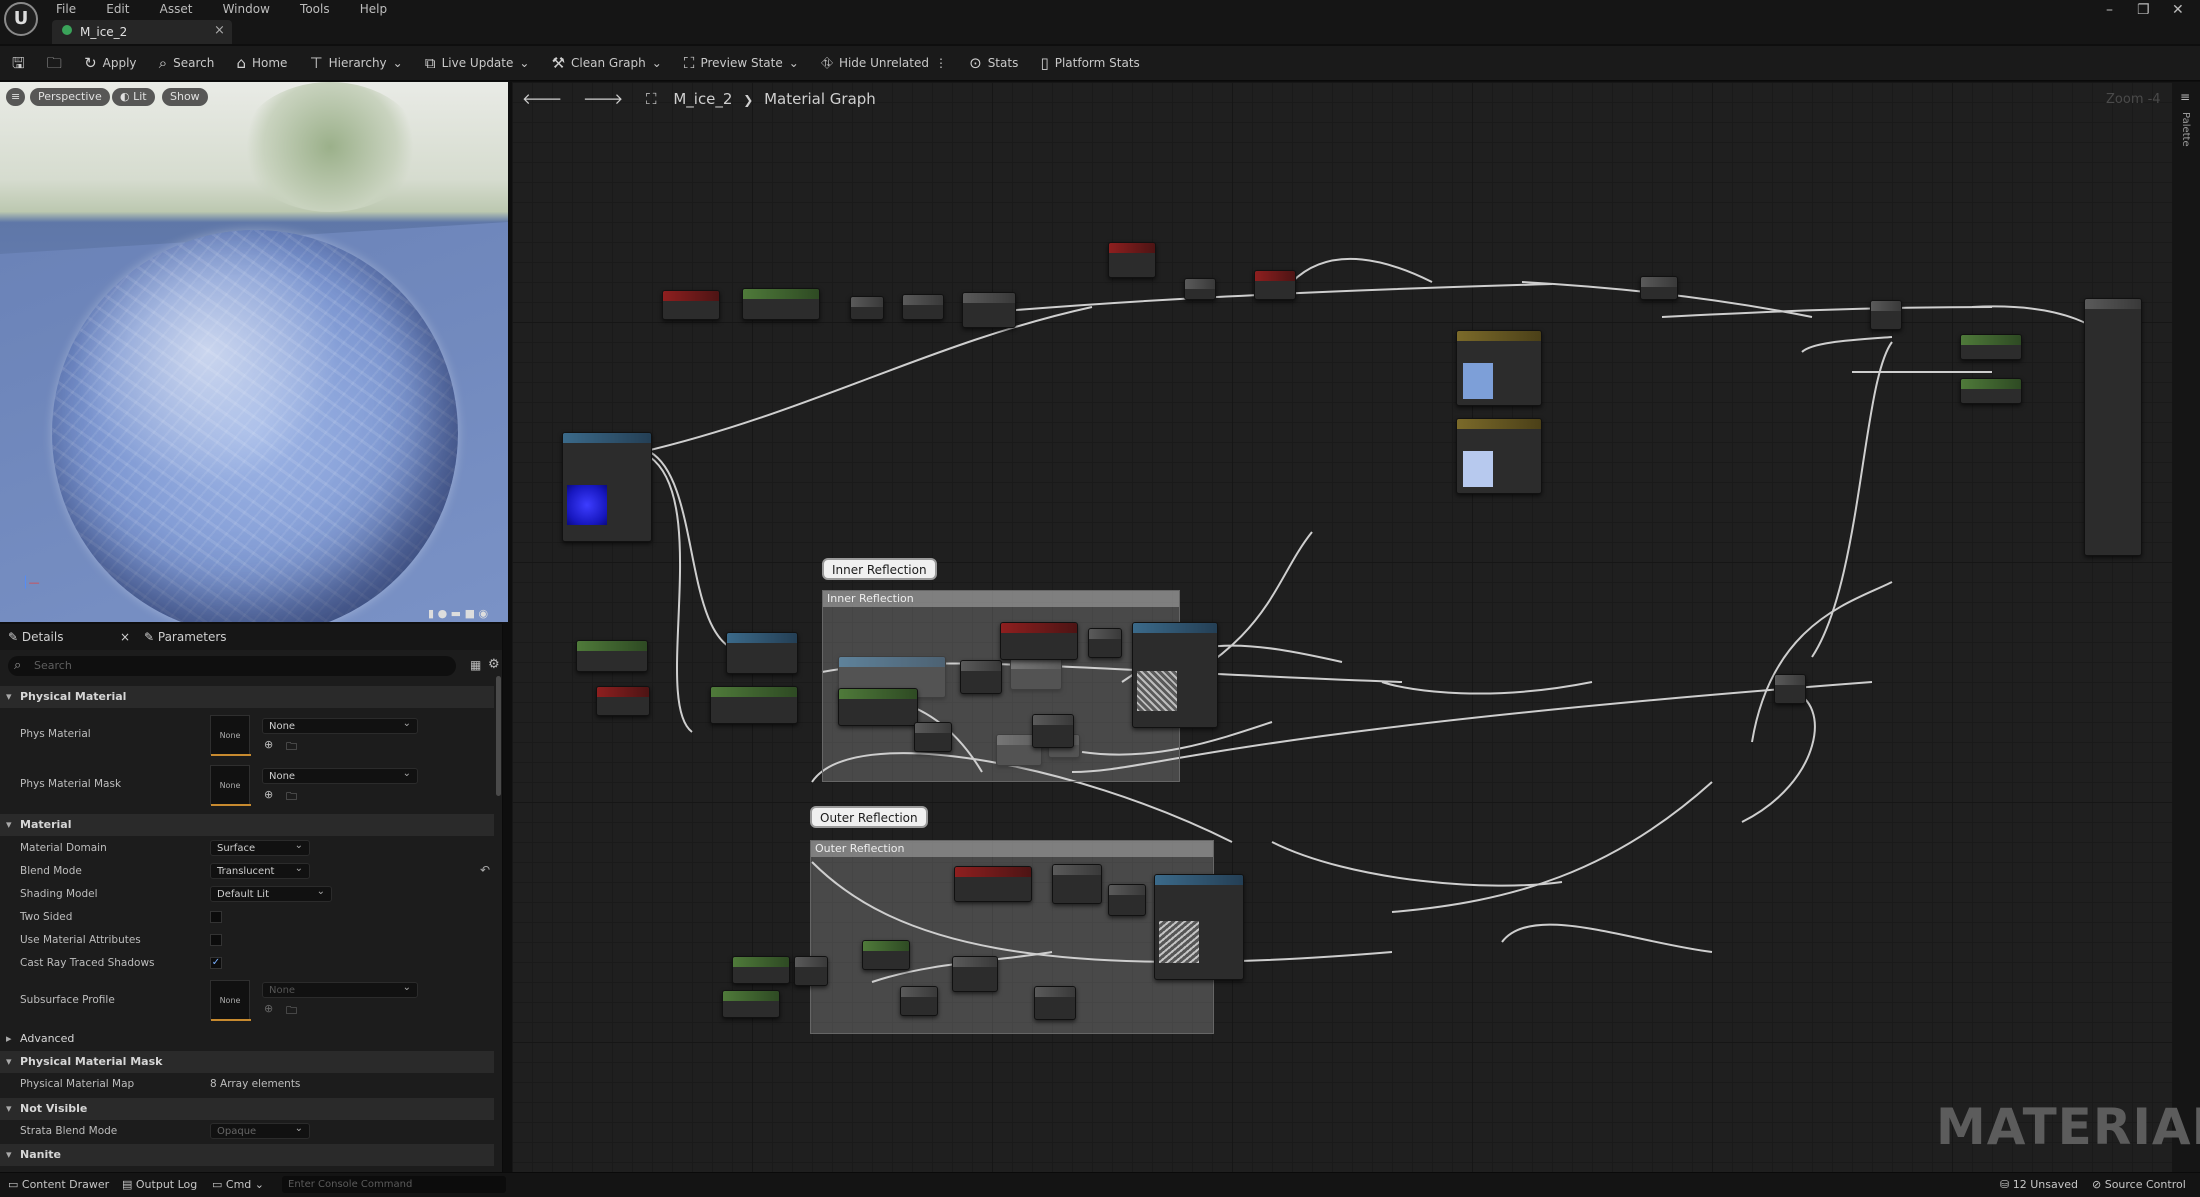  I want to click on section-nanite: Nanite, so click(247, 1155).